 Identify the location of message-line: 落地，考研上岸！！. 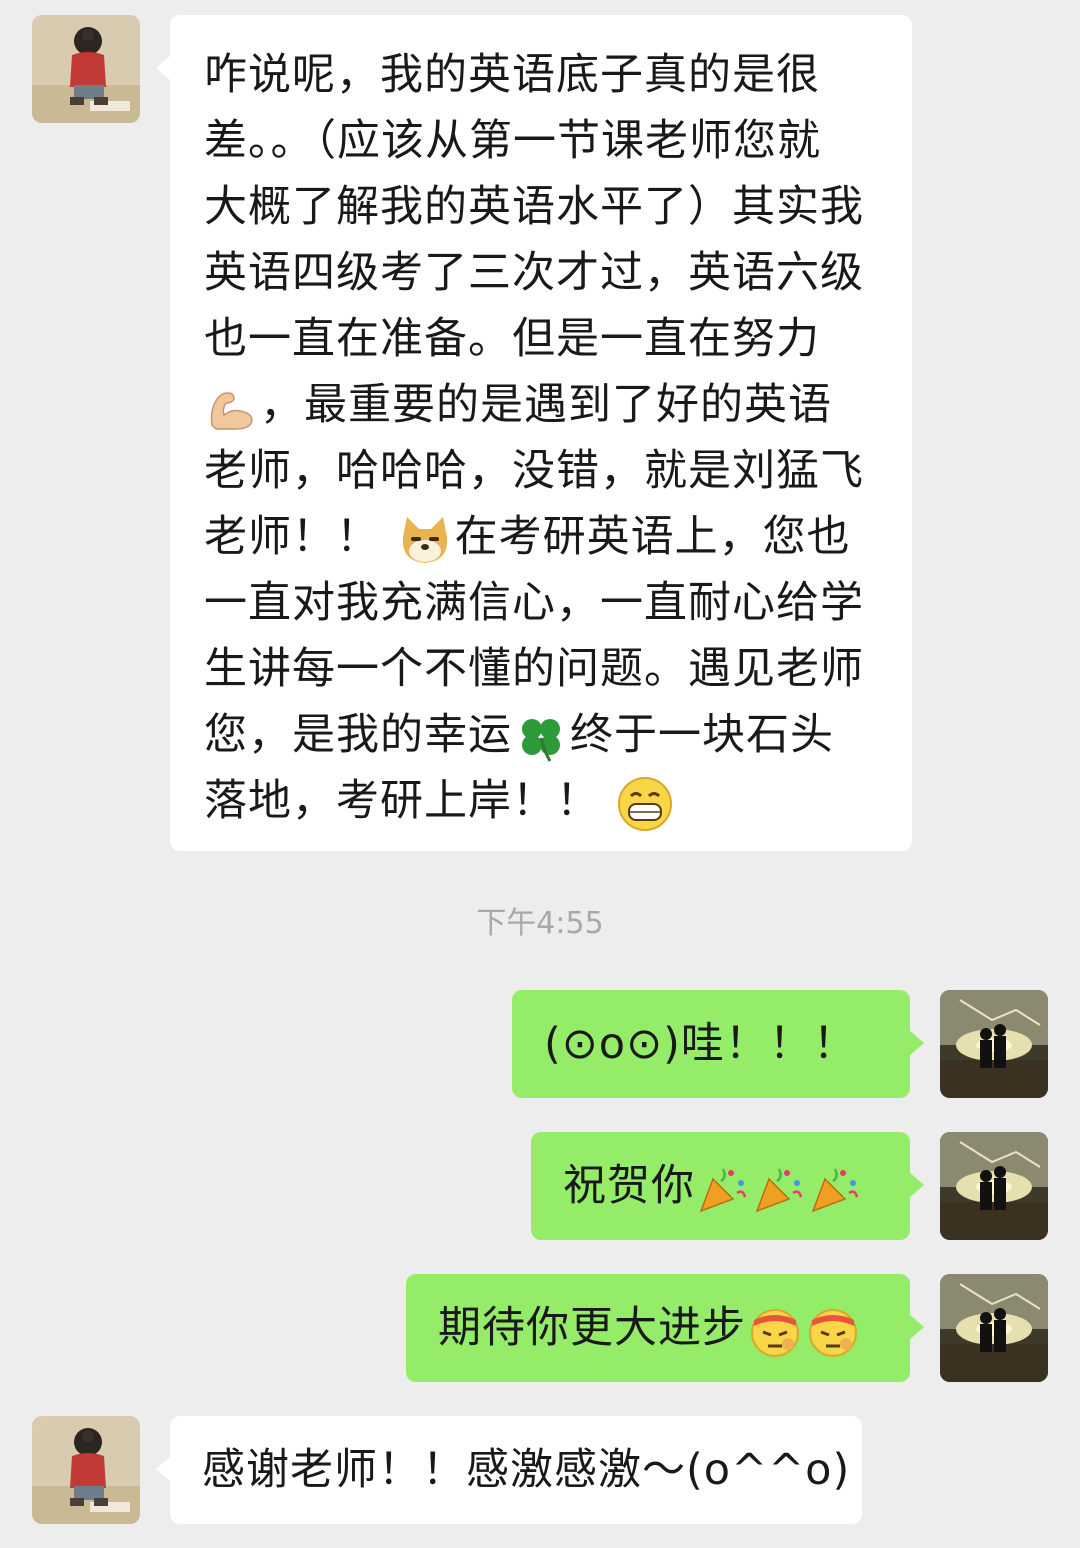
(543, 801).